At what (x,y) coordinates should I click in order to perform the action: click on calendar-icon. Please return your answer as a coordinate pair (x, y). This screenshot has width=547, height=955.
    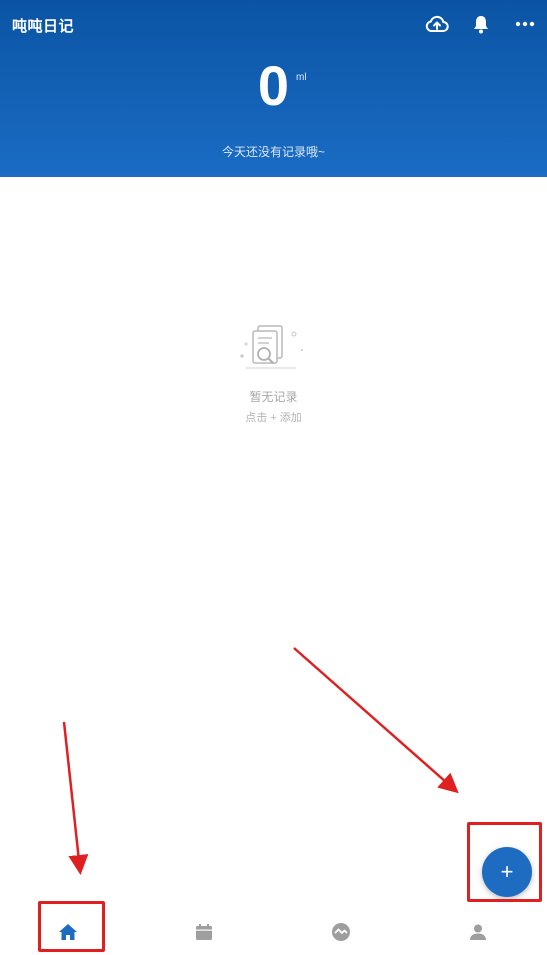
    Looking at the image, I should click on (204, 931).